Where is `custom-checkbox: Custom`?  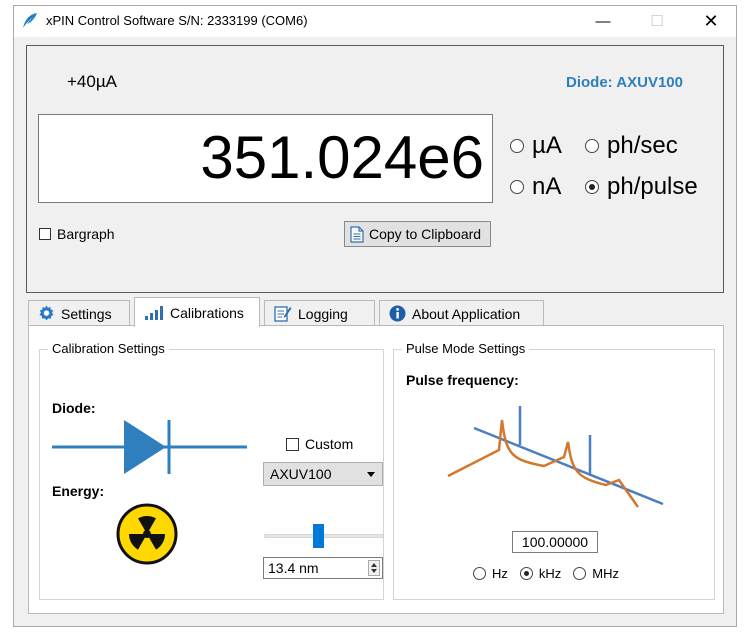 custom-checkbox: Custom is located at coordinates (319, 444).